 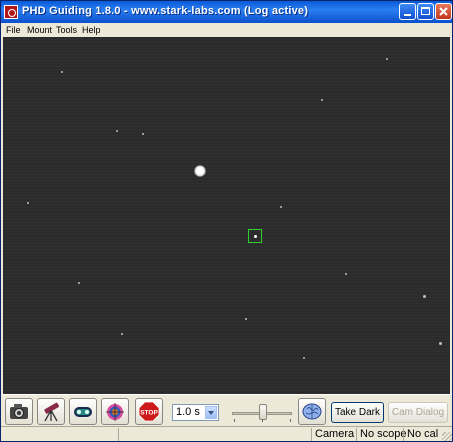 I want to click on telescope-icon, so click(x=52, y=412).